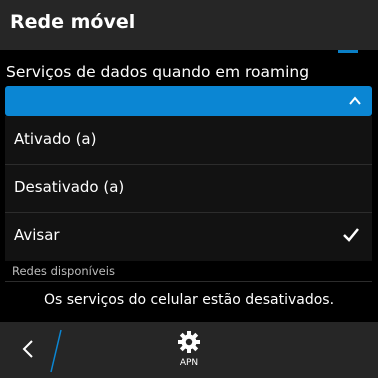 This screenshot has height=378, width=378. What do you see at coordinates (37, 235) in the screenshot?
I see `option-label: Avisar` at bounding box center [37, 235].